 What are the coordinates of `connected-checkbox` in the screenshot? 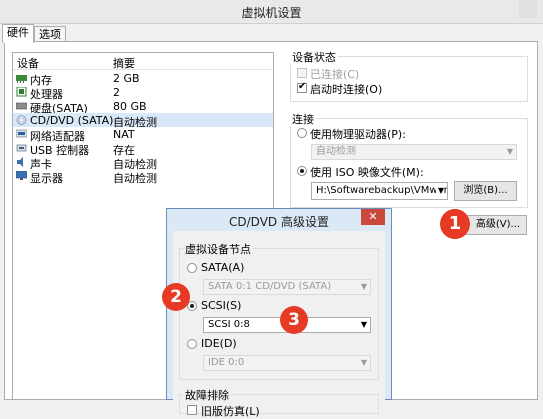 It's located at (302, 73).